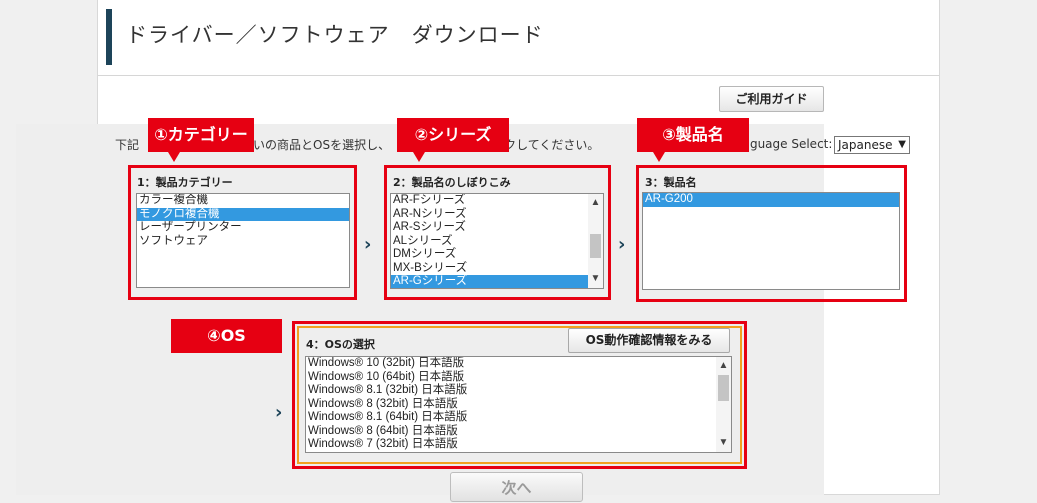 Image resolution: width=1037 pixels, height=503 pixels. What do you see at coordinates (516, 487) in the screenshot?
I see `next-button: 次へ` at bounding box center [516, 487].